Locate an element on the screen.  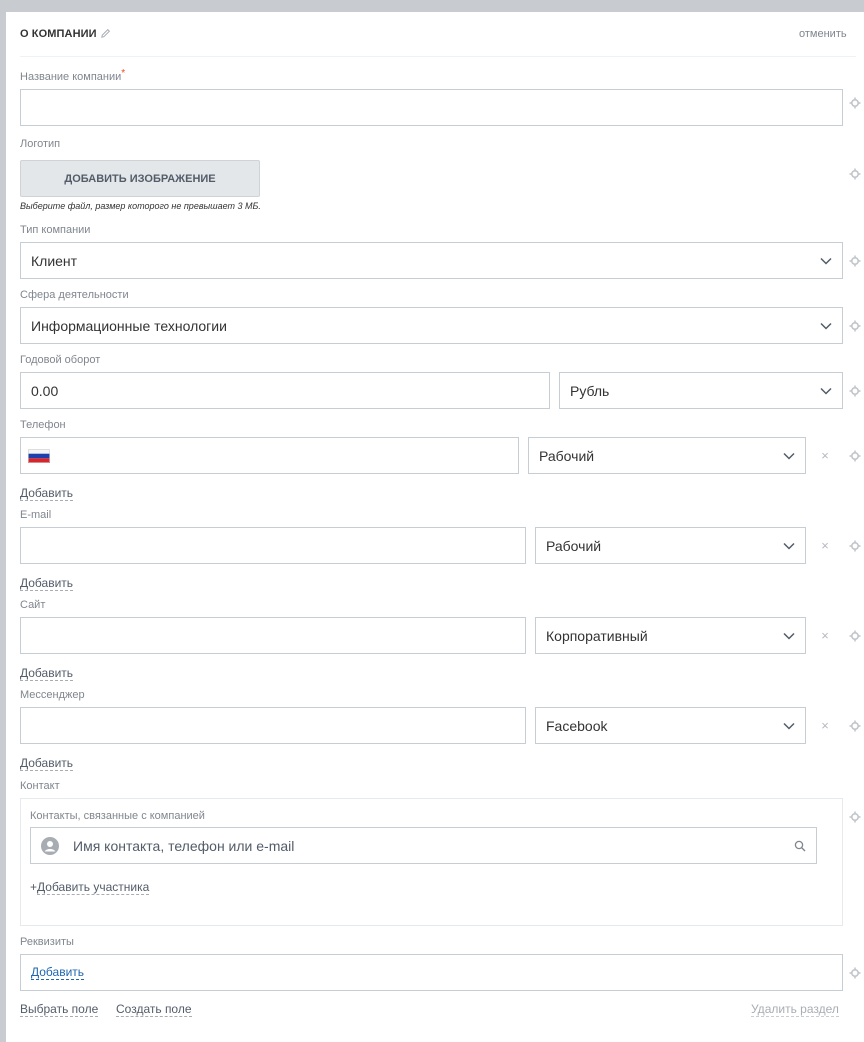
email-type-select: Рабочий is located at coordinates (670, 545).